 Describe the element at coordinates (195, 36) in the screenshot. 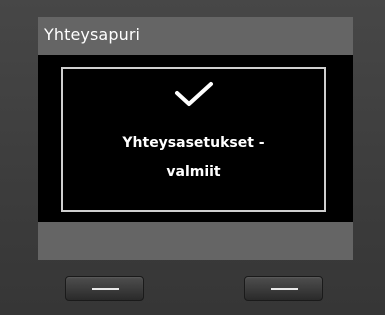

I see `title-bar: Yhteysapuri` at that location.